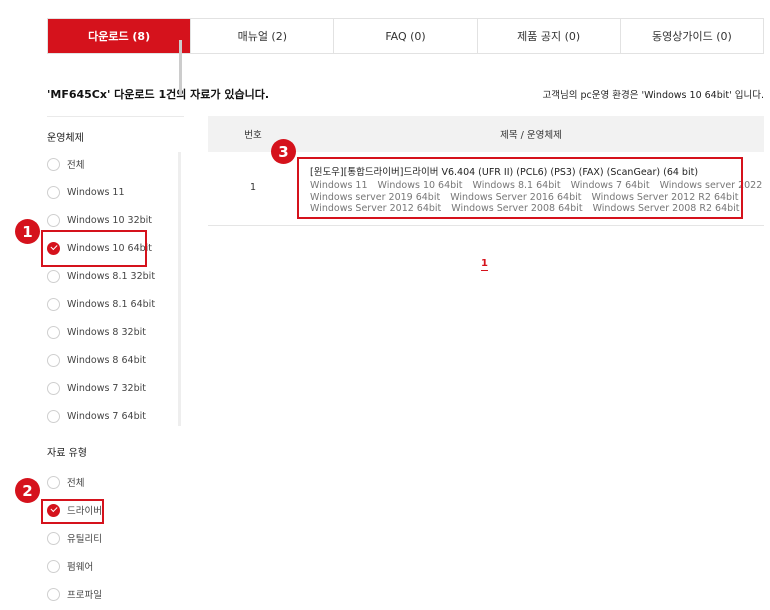  What do you see at coordinates (653, 95) in the screenshot?
I see `pc-environment-text: 고객님의 pc운영 환경은 'Windows 10 64bit' 입니다.` at bounding box center [653, 95].